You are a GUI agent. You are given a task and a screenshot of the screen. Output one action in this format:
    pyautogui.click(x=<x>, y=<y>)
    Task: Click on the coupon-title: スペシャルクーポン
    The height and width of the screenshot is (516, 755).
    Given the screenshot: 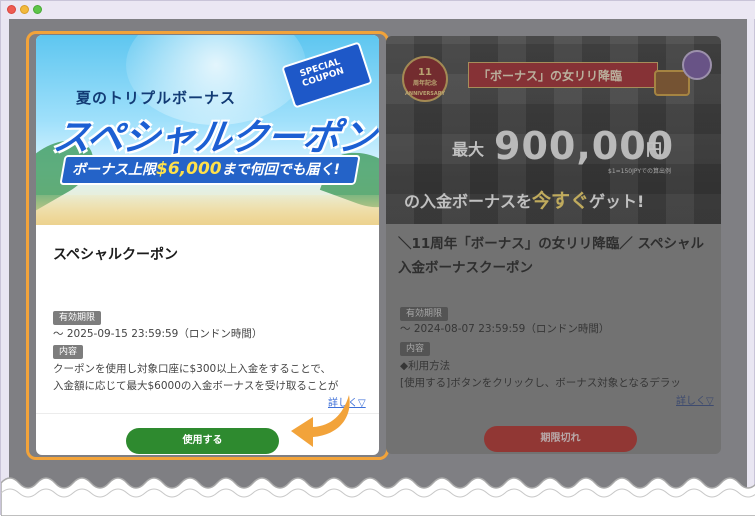 What is the action you would take?
    pyautogui.click(x=116, y=255)
    